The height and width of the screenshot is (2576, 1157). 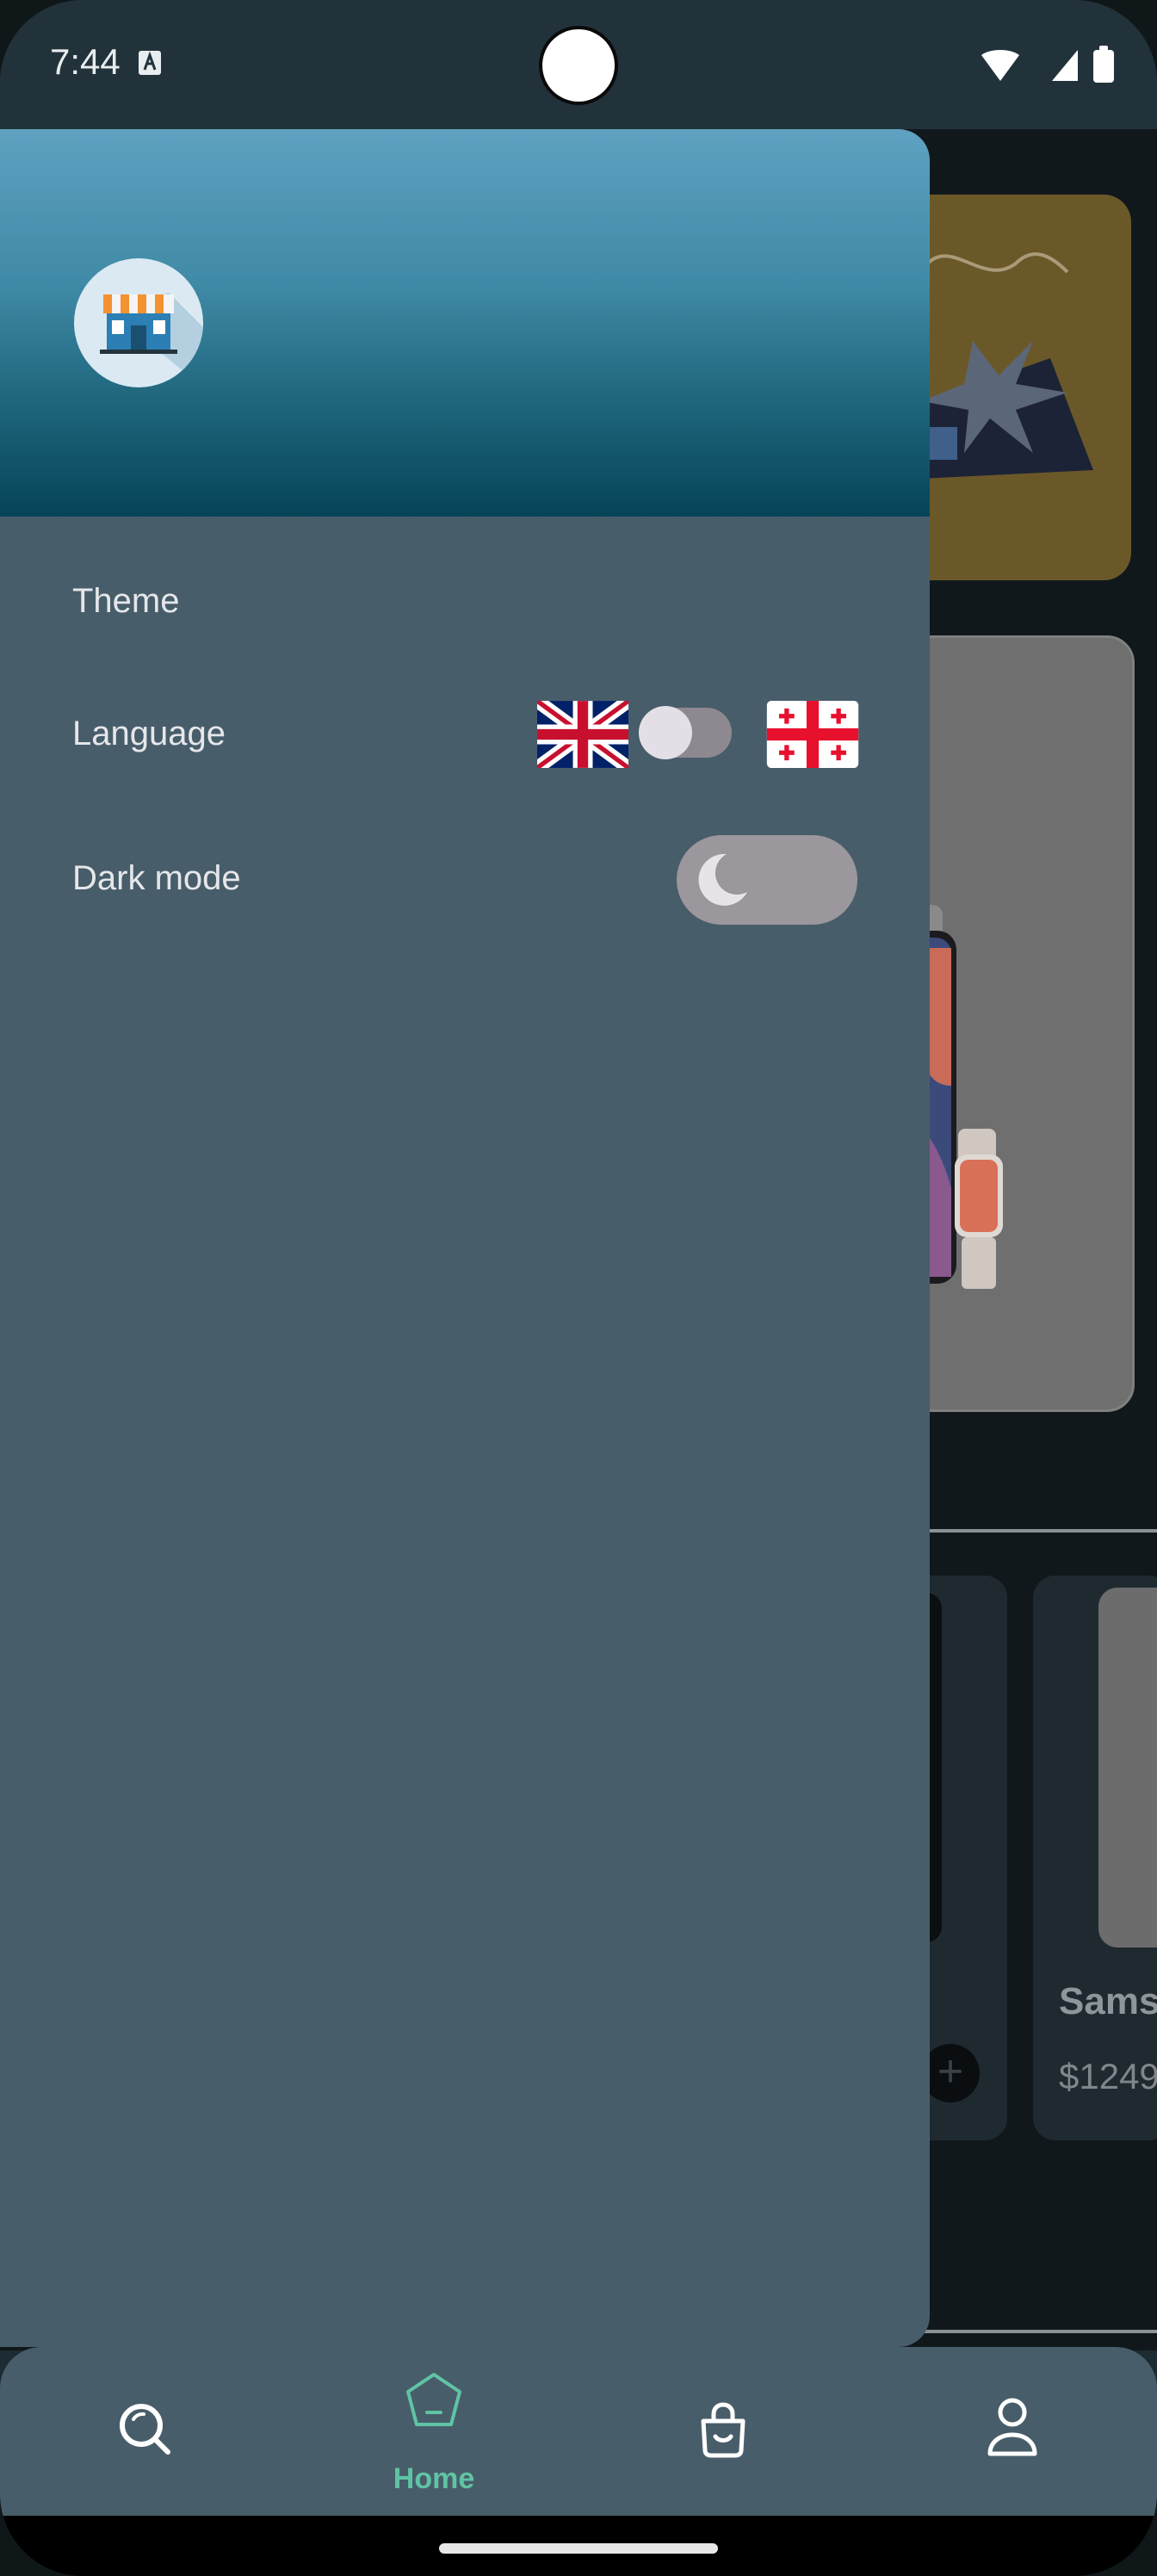 What do you see at coordinates (151, 340) in the screenshot?
I see `store-icon` at bounding box center [151, 340].